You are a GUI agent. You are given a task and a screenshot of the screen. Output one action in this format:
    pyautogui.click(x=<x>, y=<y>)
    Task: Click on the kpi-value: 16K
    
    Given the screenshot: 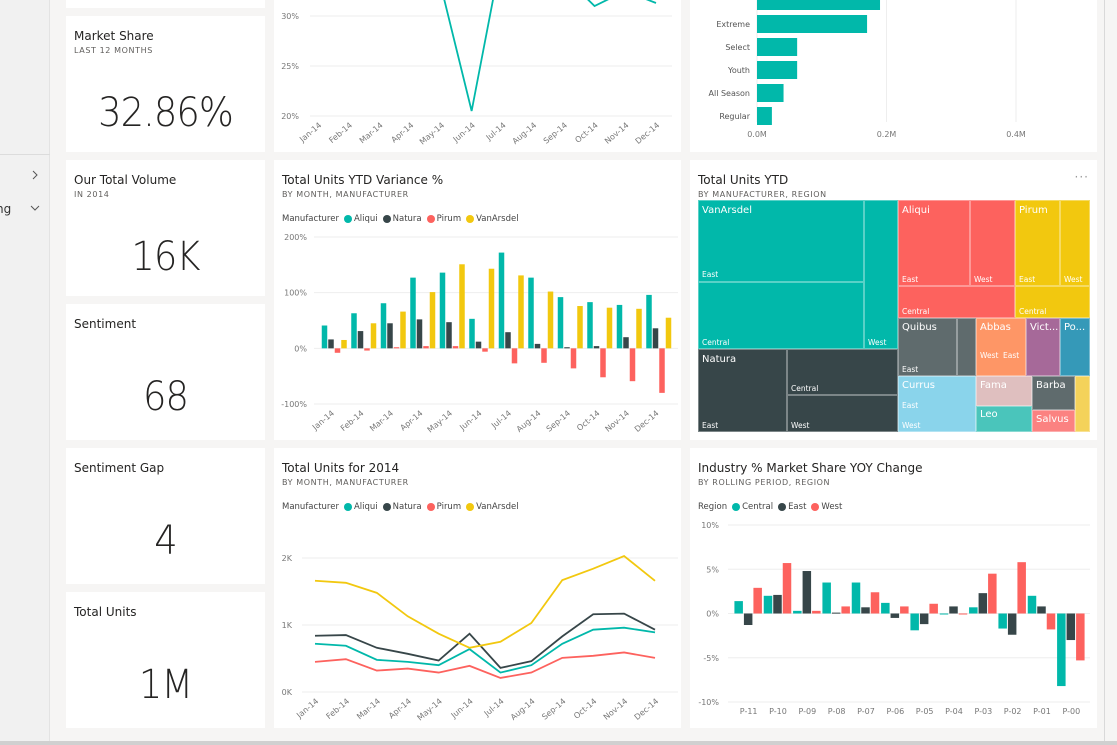 What is the action you would take?
    pyautogui.click(x=165, y=257)
    